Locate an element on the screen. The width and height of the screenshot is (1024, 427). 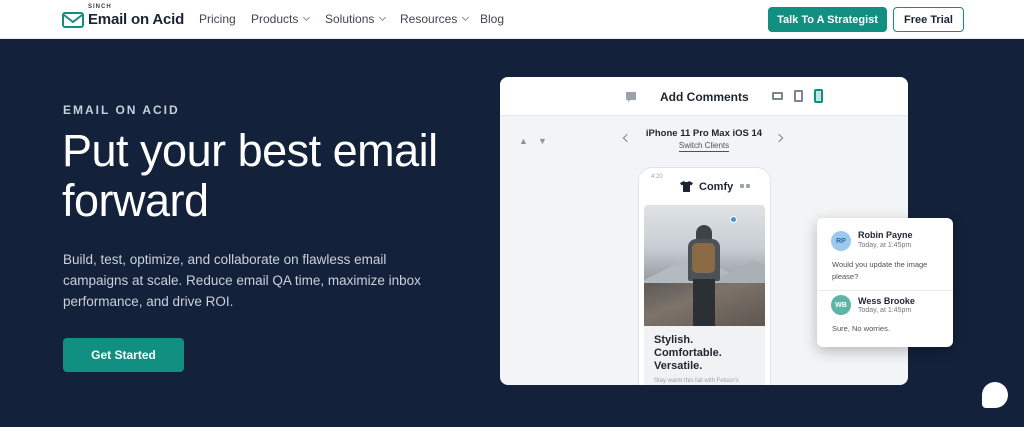
chat-widget-icon is located at coordinates (995, 395).